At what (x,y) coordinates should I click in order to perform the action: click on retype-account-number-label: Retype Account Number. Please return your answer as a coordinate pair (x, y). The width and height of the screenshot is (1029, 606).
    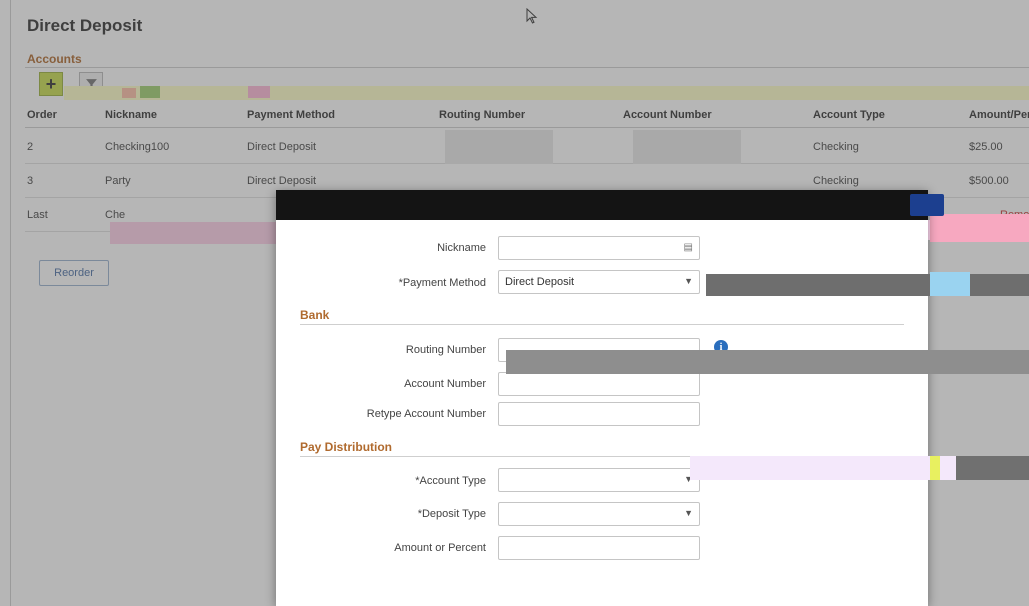
    Looking at the image, I should click on (426, 414).